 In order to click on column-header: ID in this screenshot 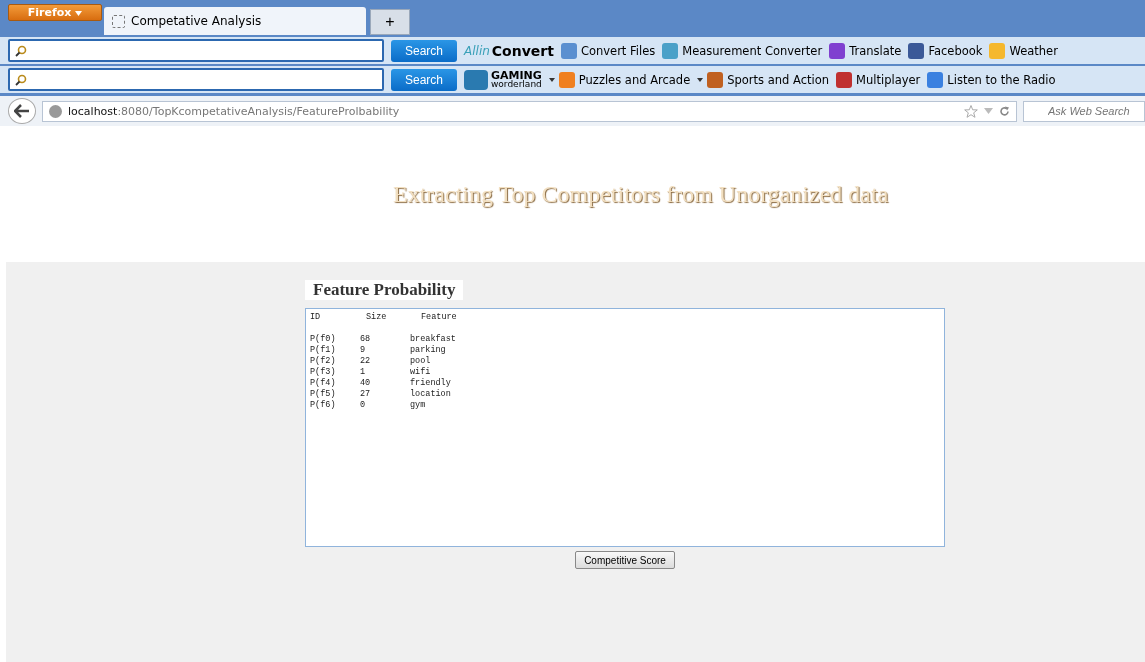, I will do `click(316, 317)`.